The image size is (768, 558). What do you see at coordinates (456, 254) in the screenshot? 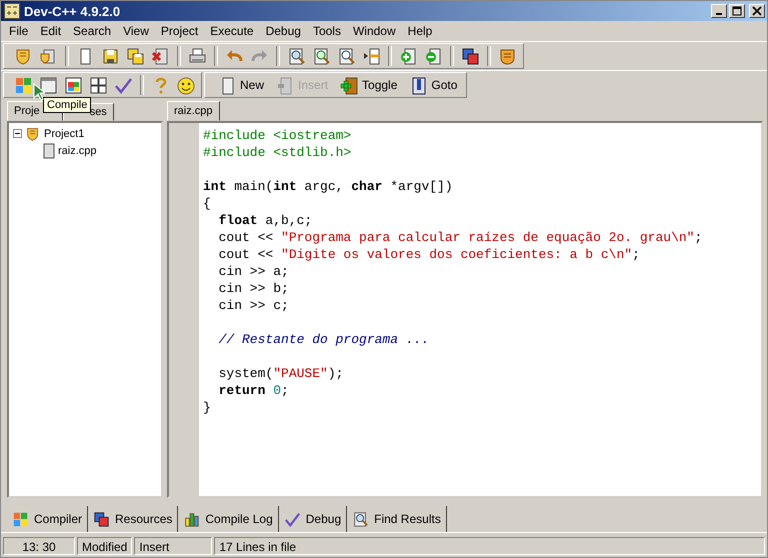
I see `code-token: "Digite os valores dos coeficientes: a b c\n"` at bounding box center [456, 254].